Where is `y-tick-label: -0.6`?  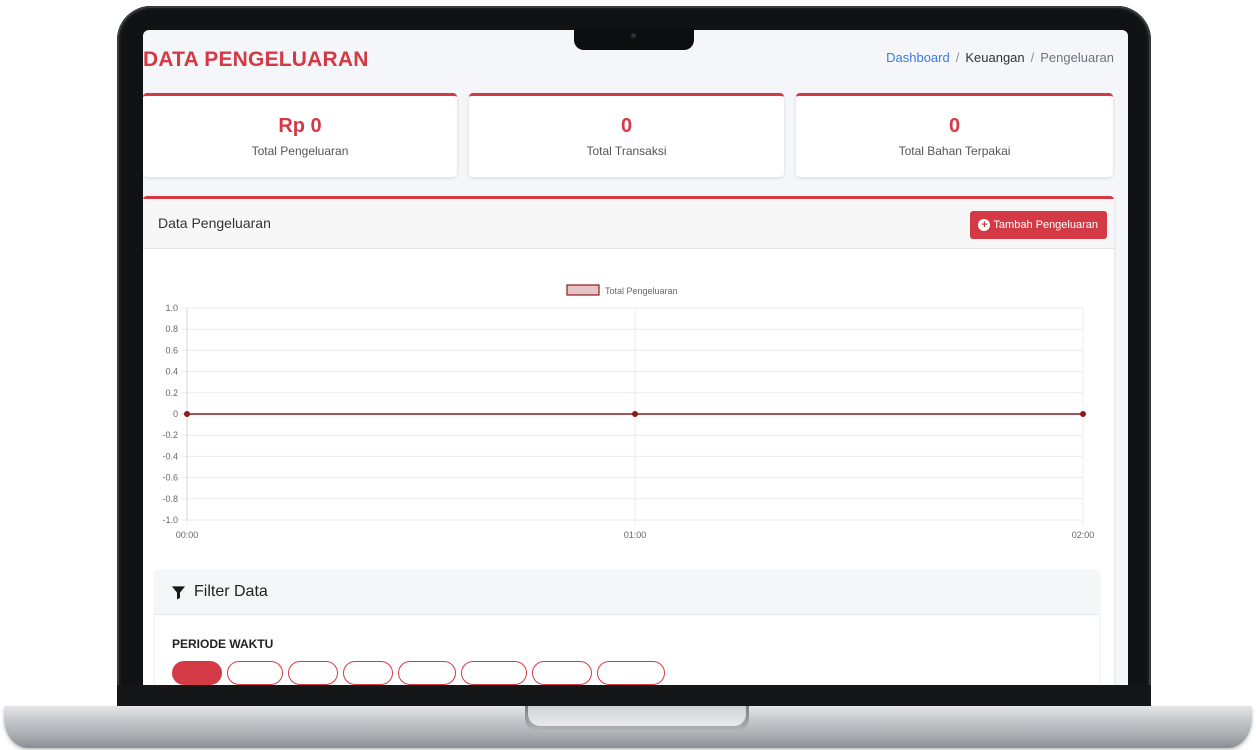 y-tick-label: -0.6 is located at coordinates (170, 478).